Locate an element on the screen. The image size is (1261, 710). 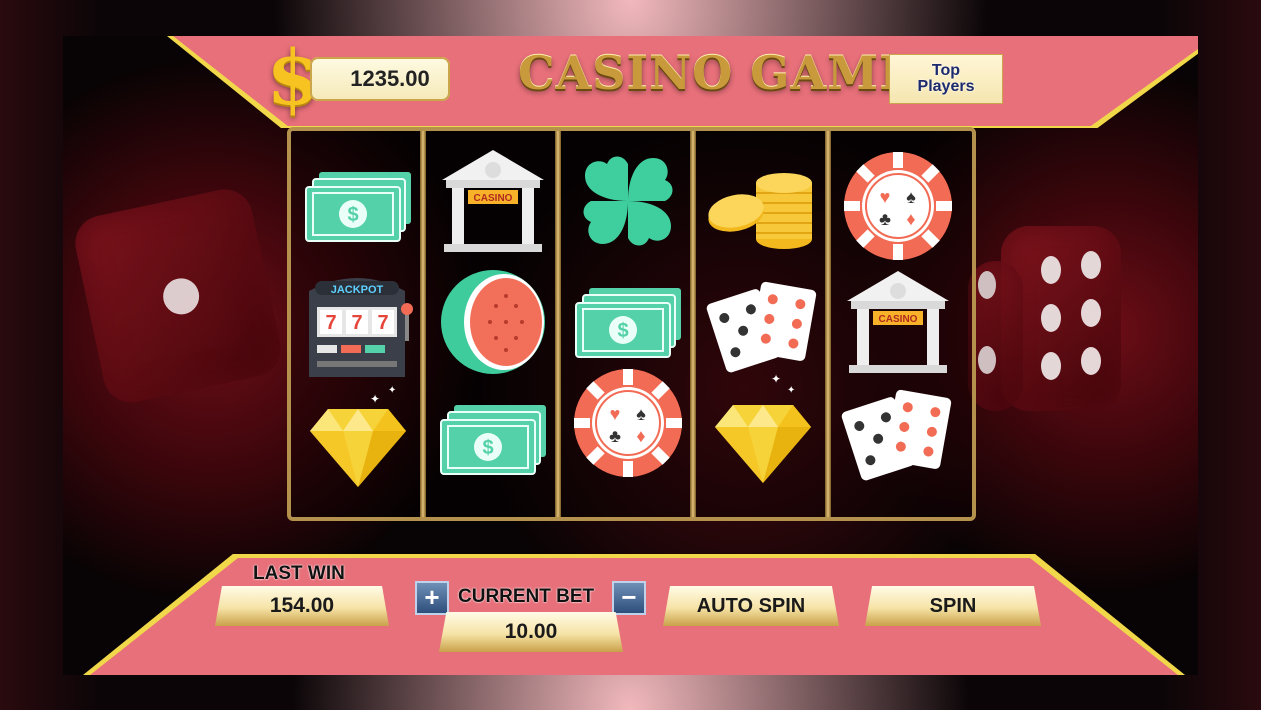
svg-text: CASINO is located at coordinates (898, 319).